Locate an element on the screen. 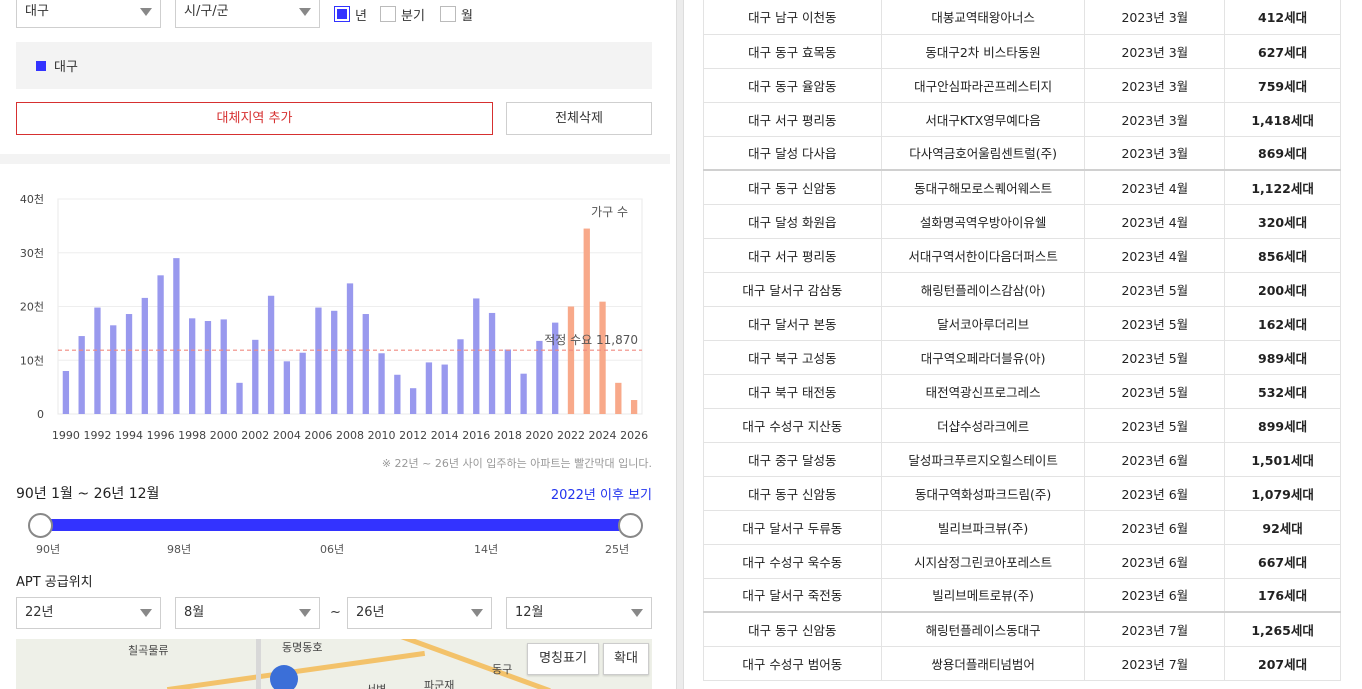 Image resolution: width=1362 pixels, height=689 pixels. y-tick-label: 30천 is located at coordinates (32, 253).